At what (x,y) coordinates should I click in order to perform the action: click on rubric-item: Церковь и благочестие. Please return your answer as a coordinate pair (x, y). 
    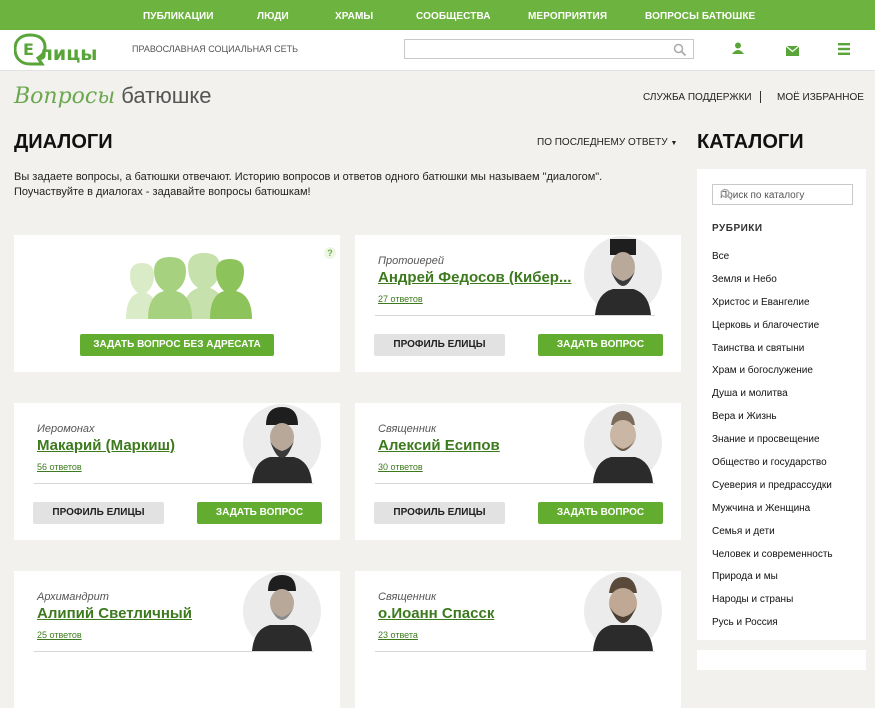
    Looking at the image, I should click on (772, 331).